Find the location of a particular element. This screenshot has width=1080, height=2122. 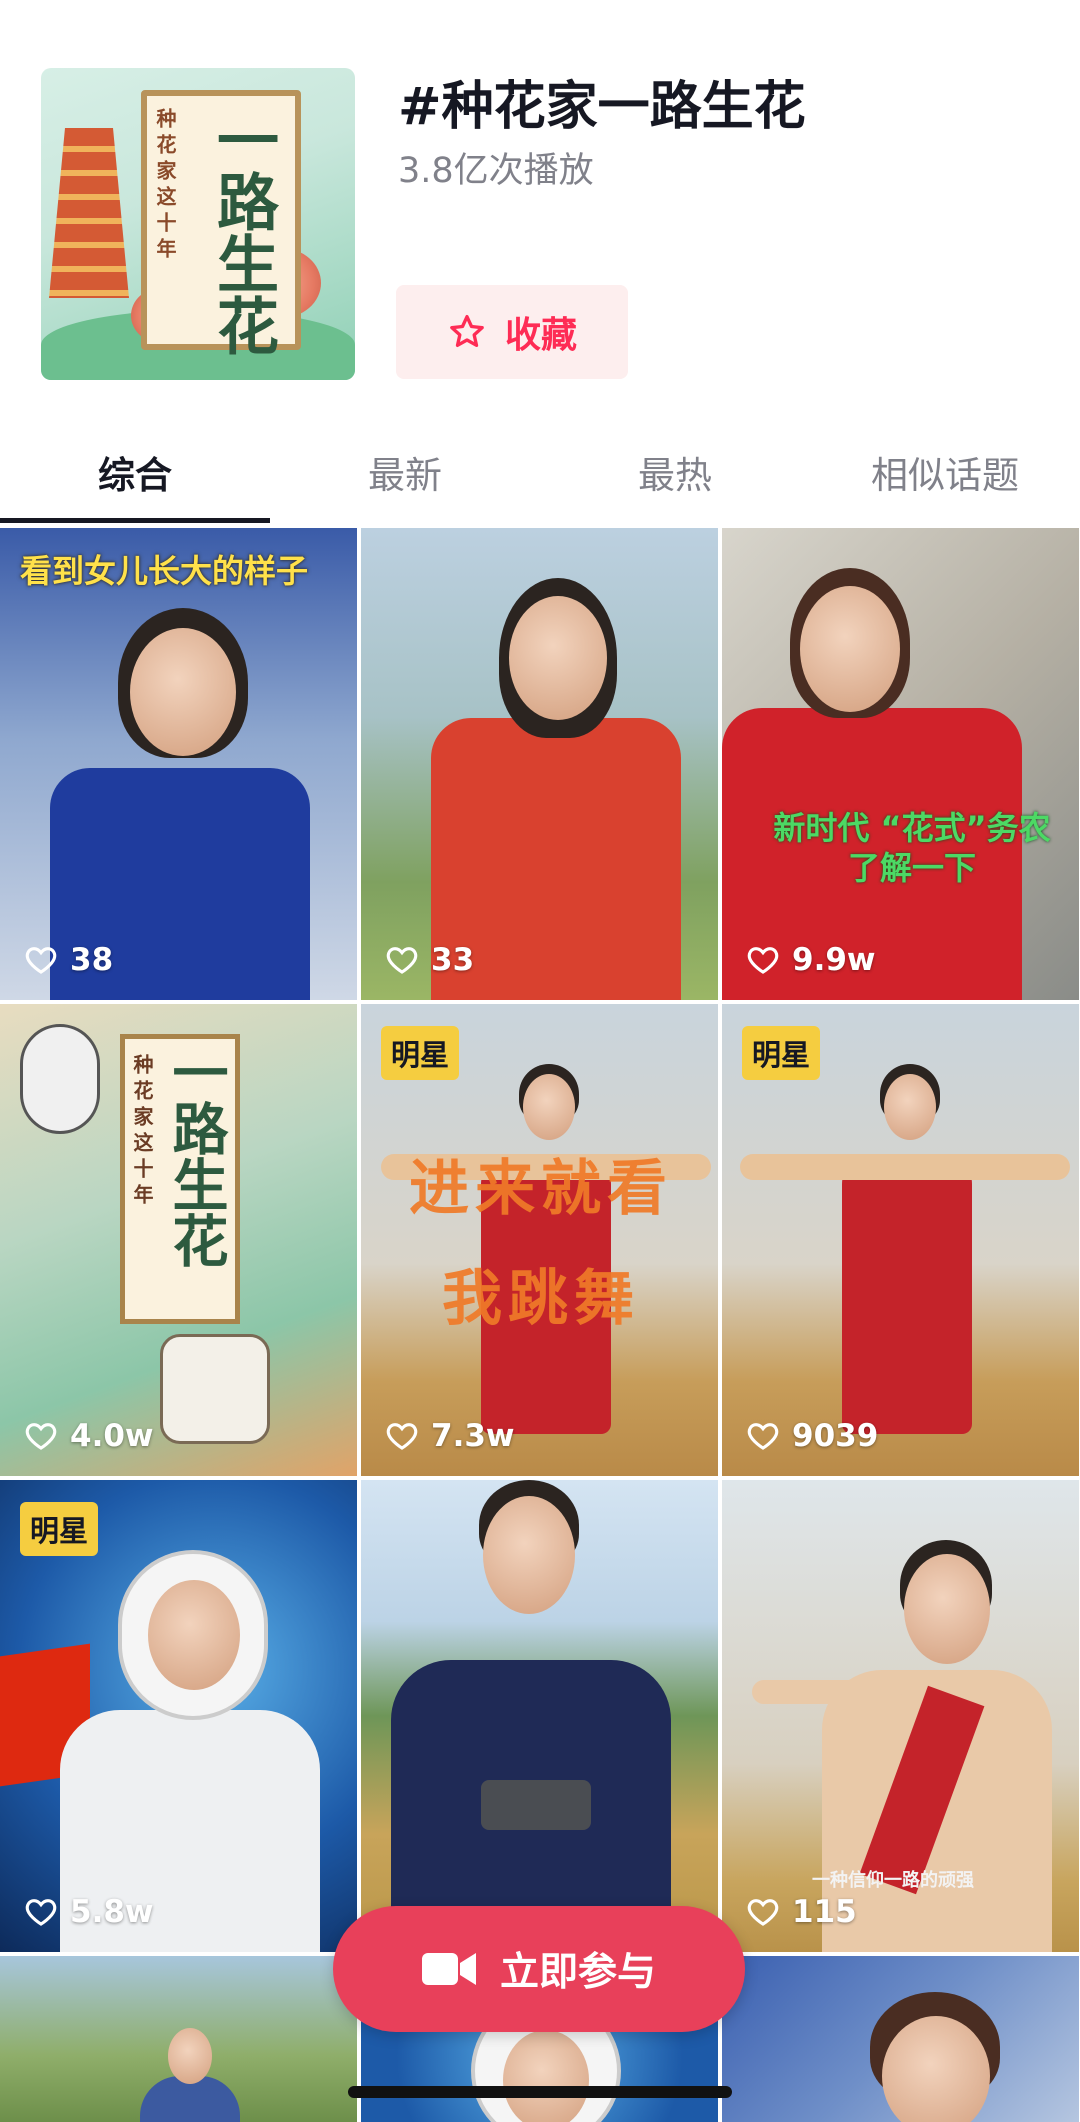

video-cover-subtitle: 种花家这十年 is located at coordinates (142, 1132).